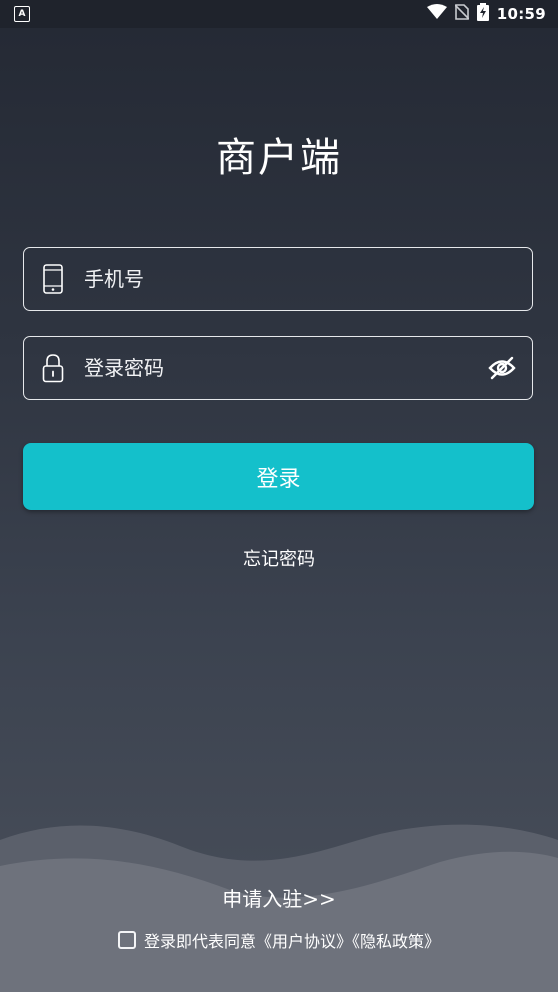 The width and height of the screenshot is (558, 992). I want to click on app-notification-icon: A, so click(22, 14).